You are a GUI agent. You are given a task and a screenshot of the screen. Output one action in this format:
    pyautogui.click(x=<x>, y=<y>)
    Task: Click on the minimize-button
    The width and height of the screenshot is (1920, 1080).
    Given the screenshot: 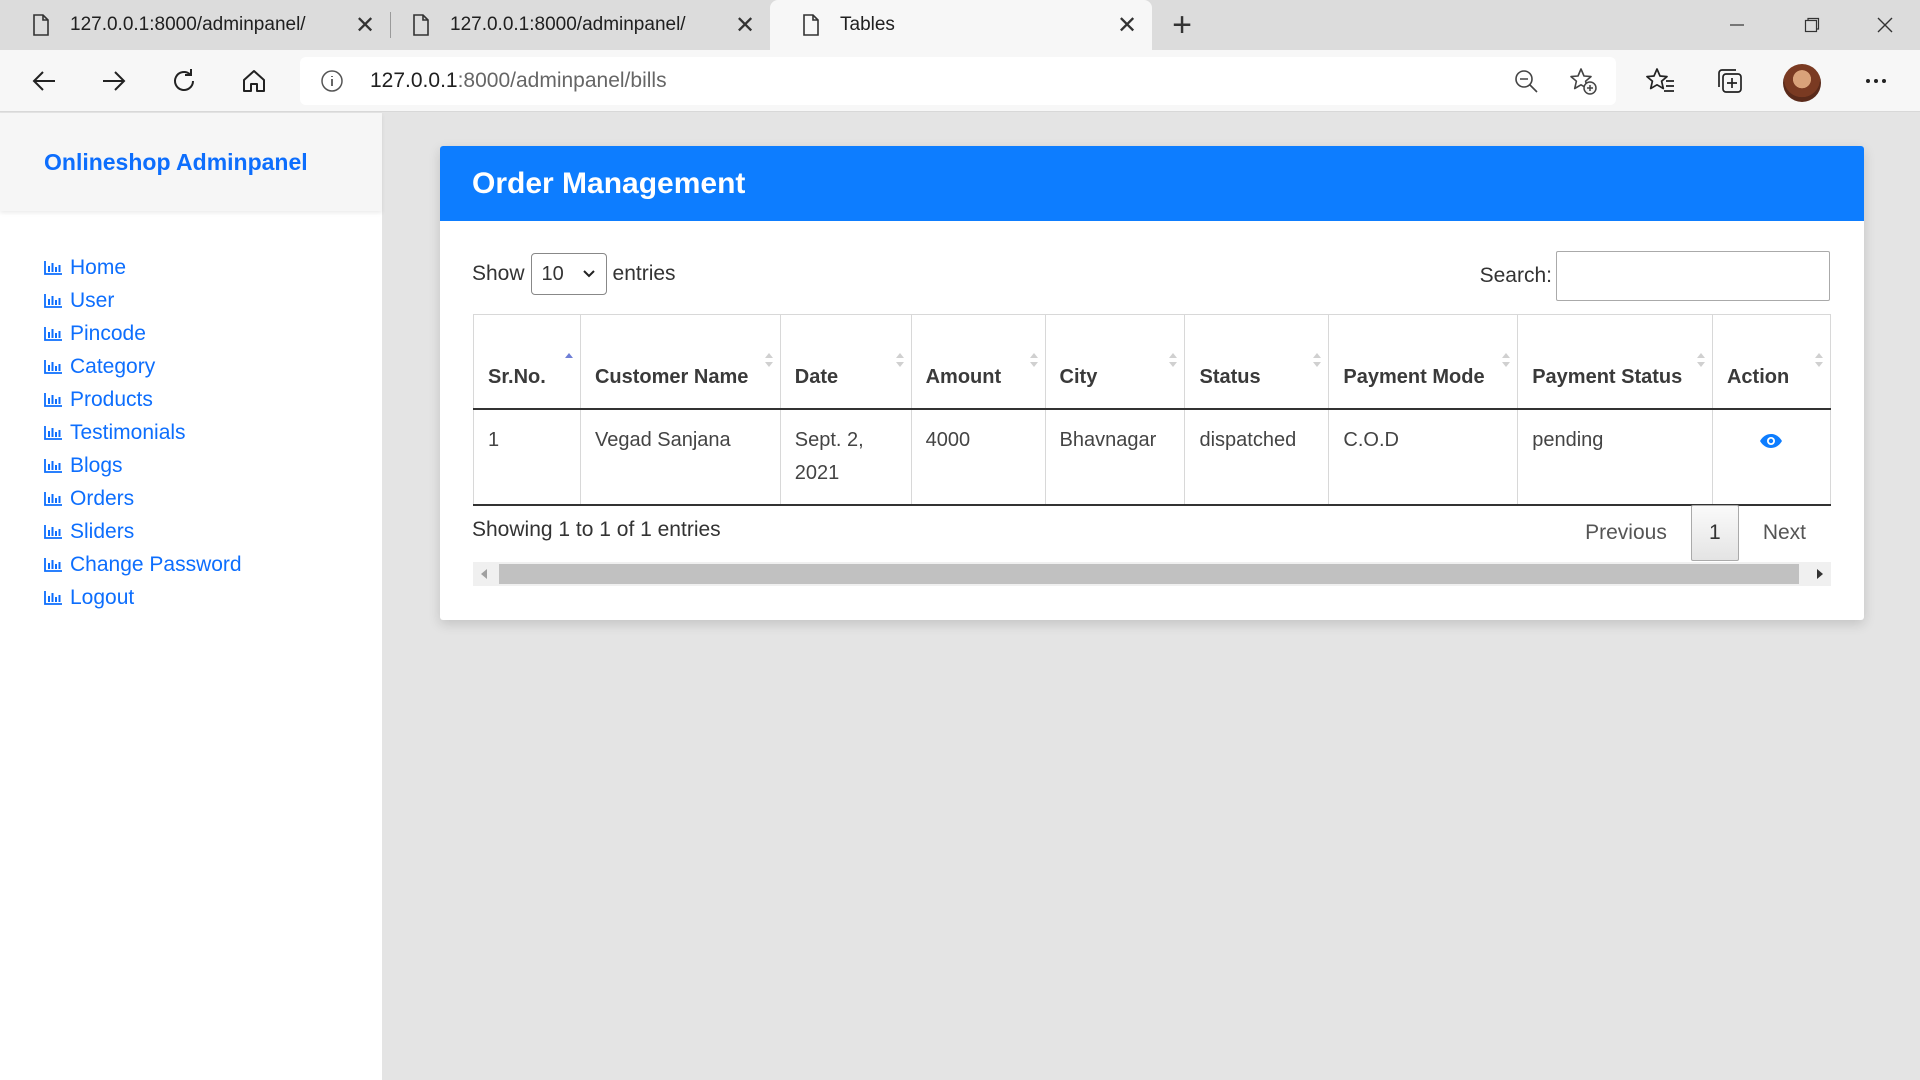 What is the action you would take?
    pyautogui.click(x=1737, y=25)
    